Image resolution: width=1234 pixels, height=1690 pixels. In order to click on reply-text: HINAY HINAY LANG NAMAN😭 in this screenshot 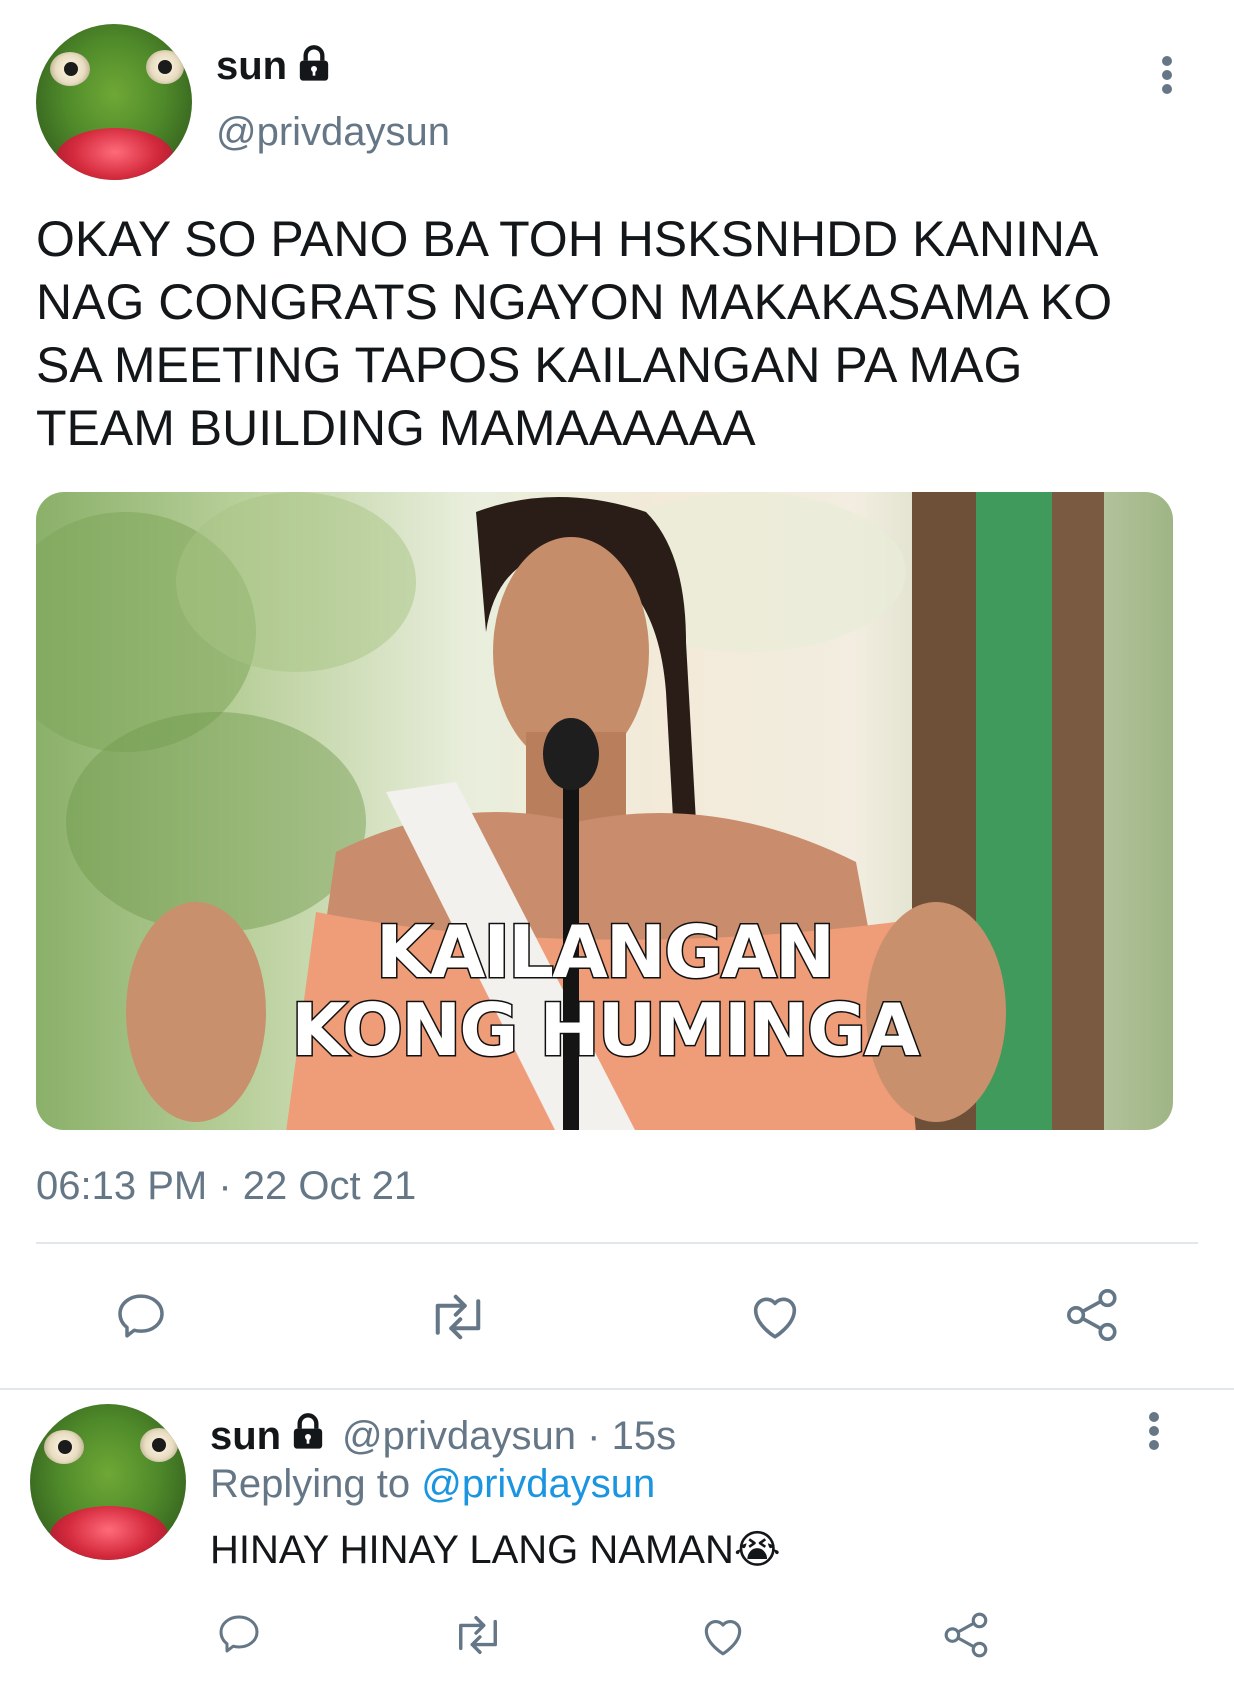, I will do `click(495, 1550)`.